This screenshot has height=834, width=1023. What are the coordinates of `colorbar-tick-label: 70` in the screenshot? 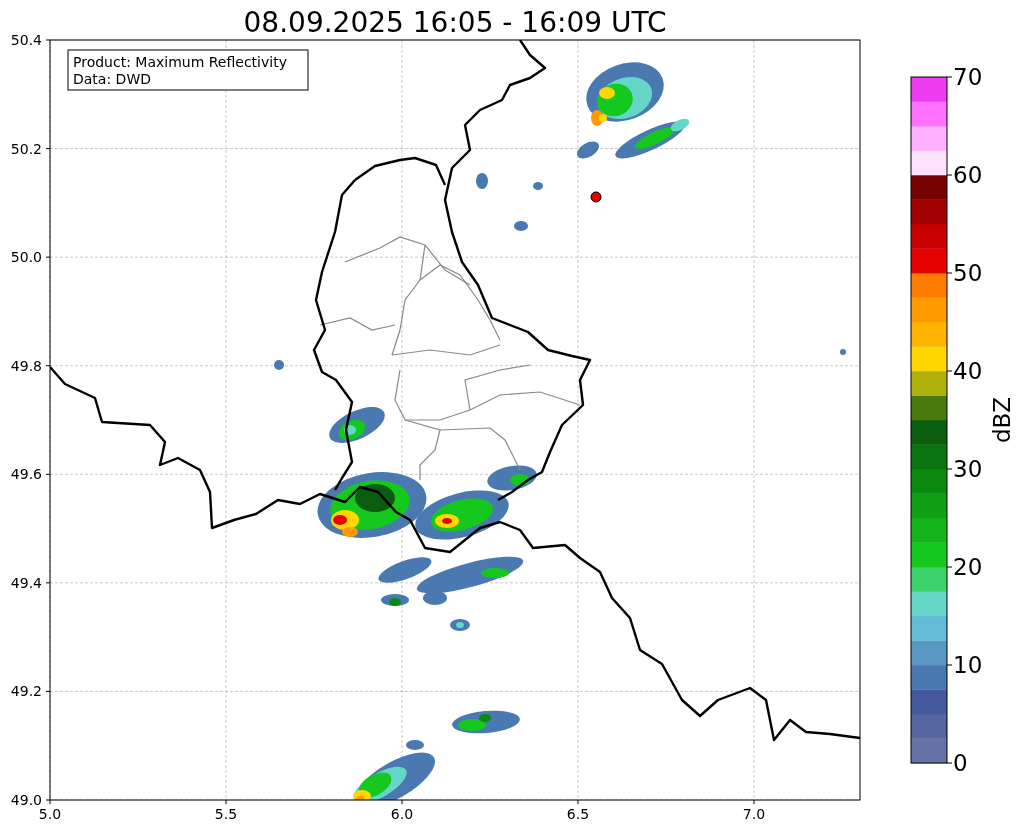 It's located at (968, 77).